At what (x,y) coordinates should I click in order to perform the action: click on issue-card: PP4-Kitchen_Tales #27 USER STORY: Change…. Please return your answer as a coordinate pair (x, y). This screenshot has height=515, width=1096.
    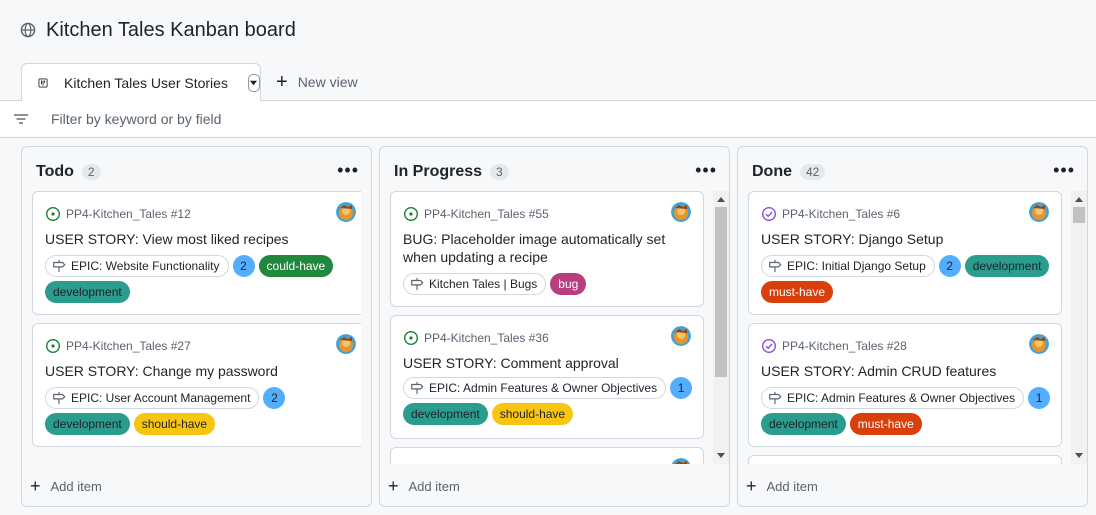
    Looking at the image, I should click on (196, 385).